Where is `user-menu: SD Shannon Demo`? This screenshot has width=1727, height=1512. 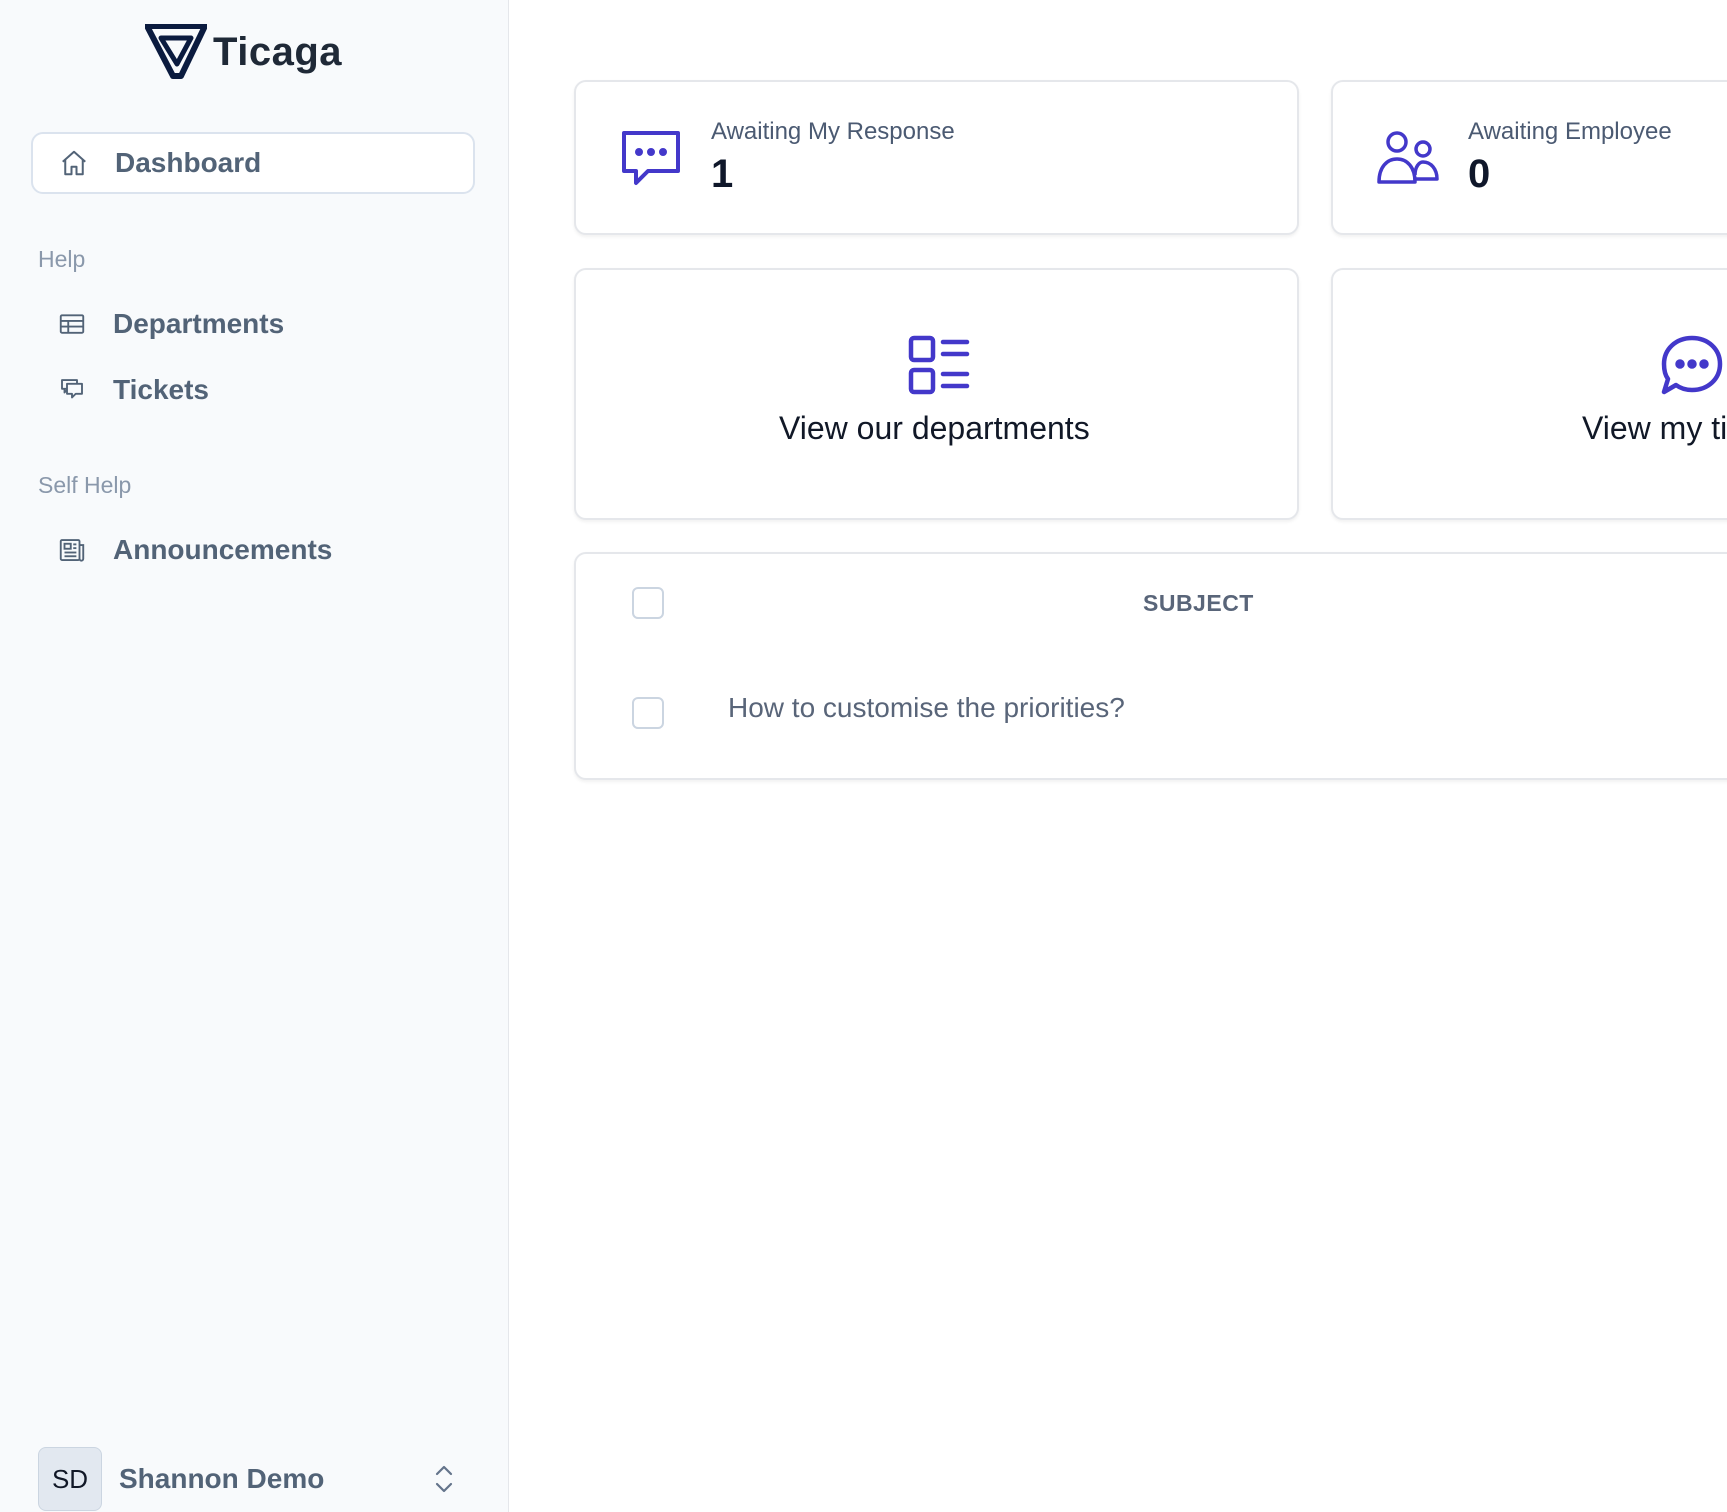 user-menu: SD Shannon Demo is located at coordinates (248, 1479).